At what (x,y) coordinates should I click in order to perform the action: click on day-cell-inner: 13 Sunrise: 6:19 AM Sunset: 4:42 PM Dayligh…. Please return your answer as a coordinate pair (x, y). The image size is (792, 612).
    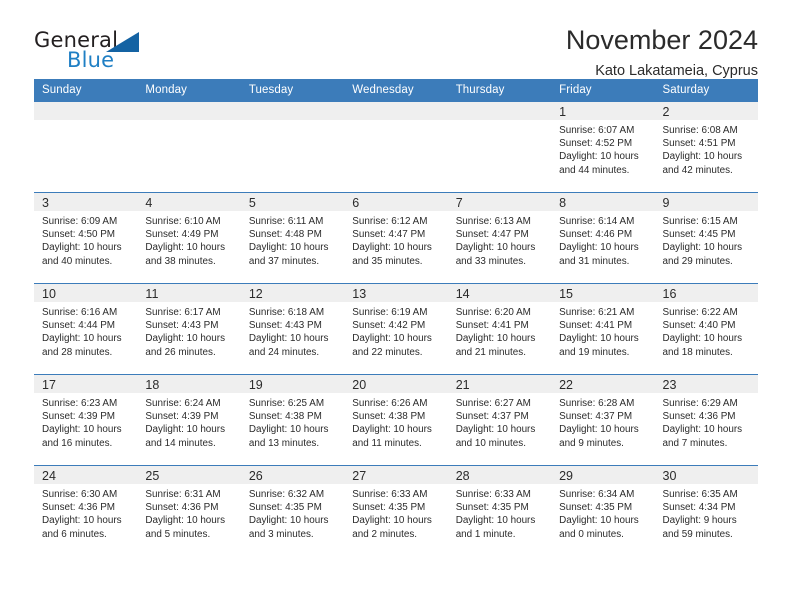
    Looking at the image, I should click on (396, 329).